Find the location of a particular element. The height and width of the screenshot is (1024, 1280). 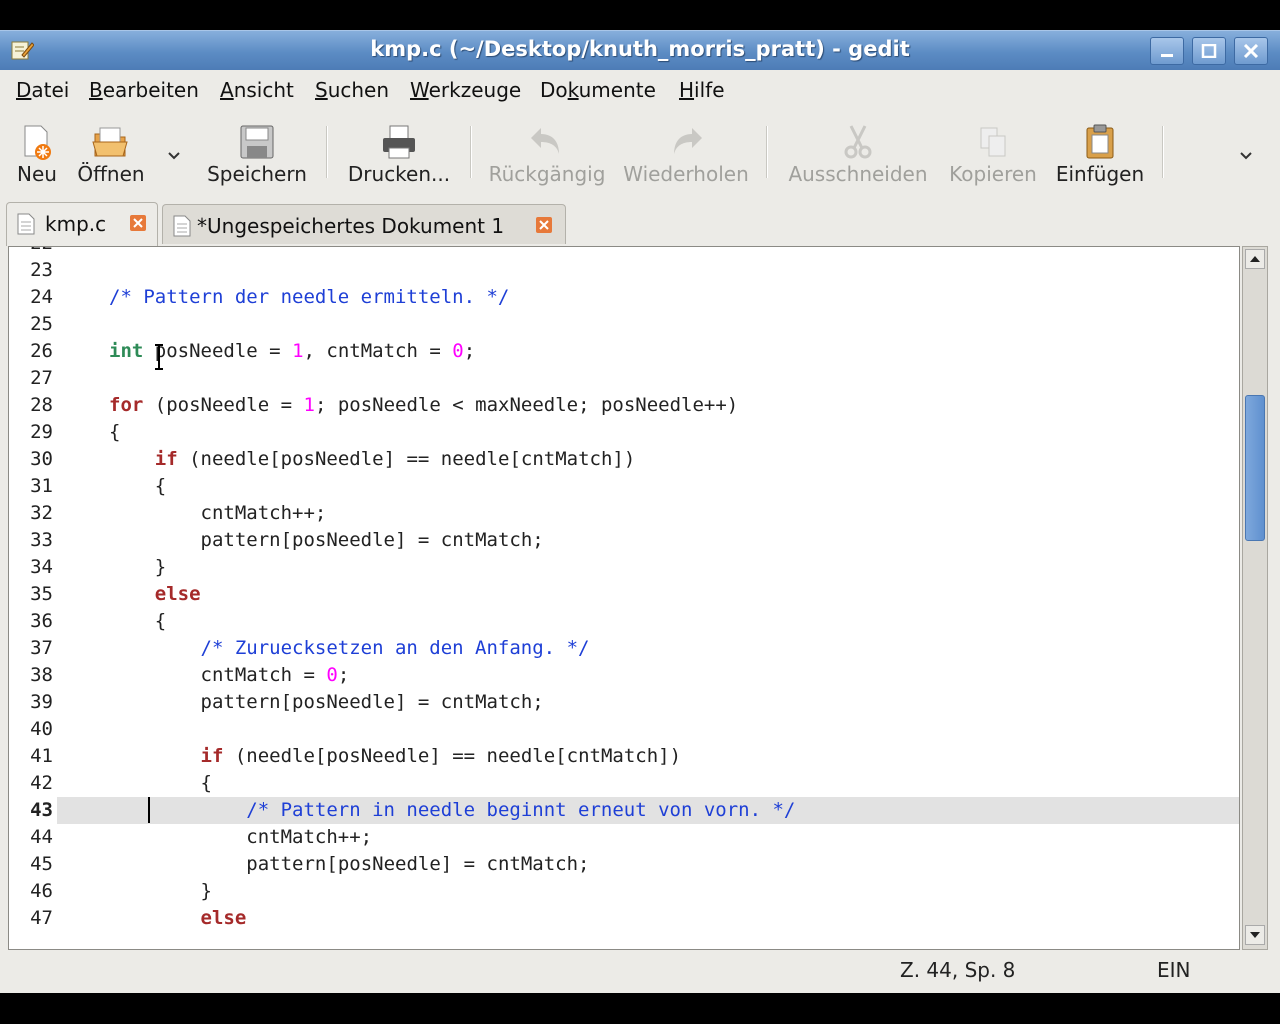

menu-bearbeiten: Bearbeiten is located at coordinates (144, 90).